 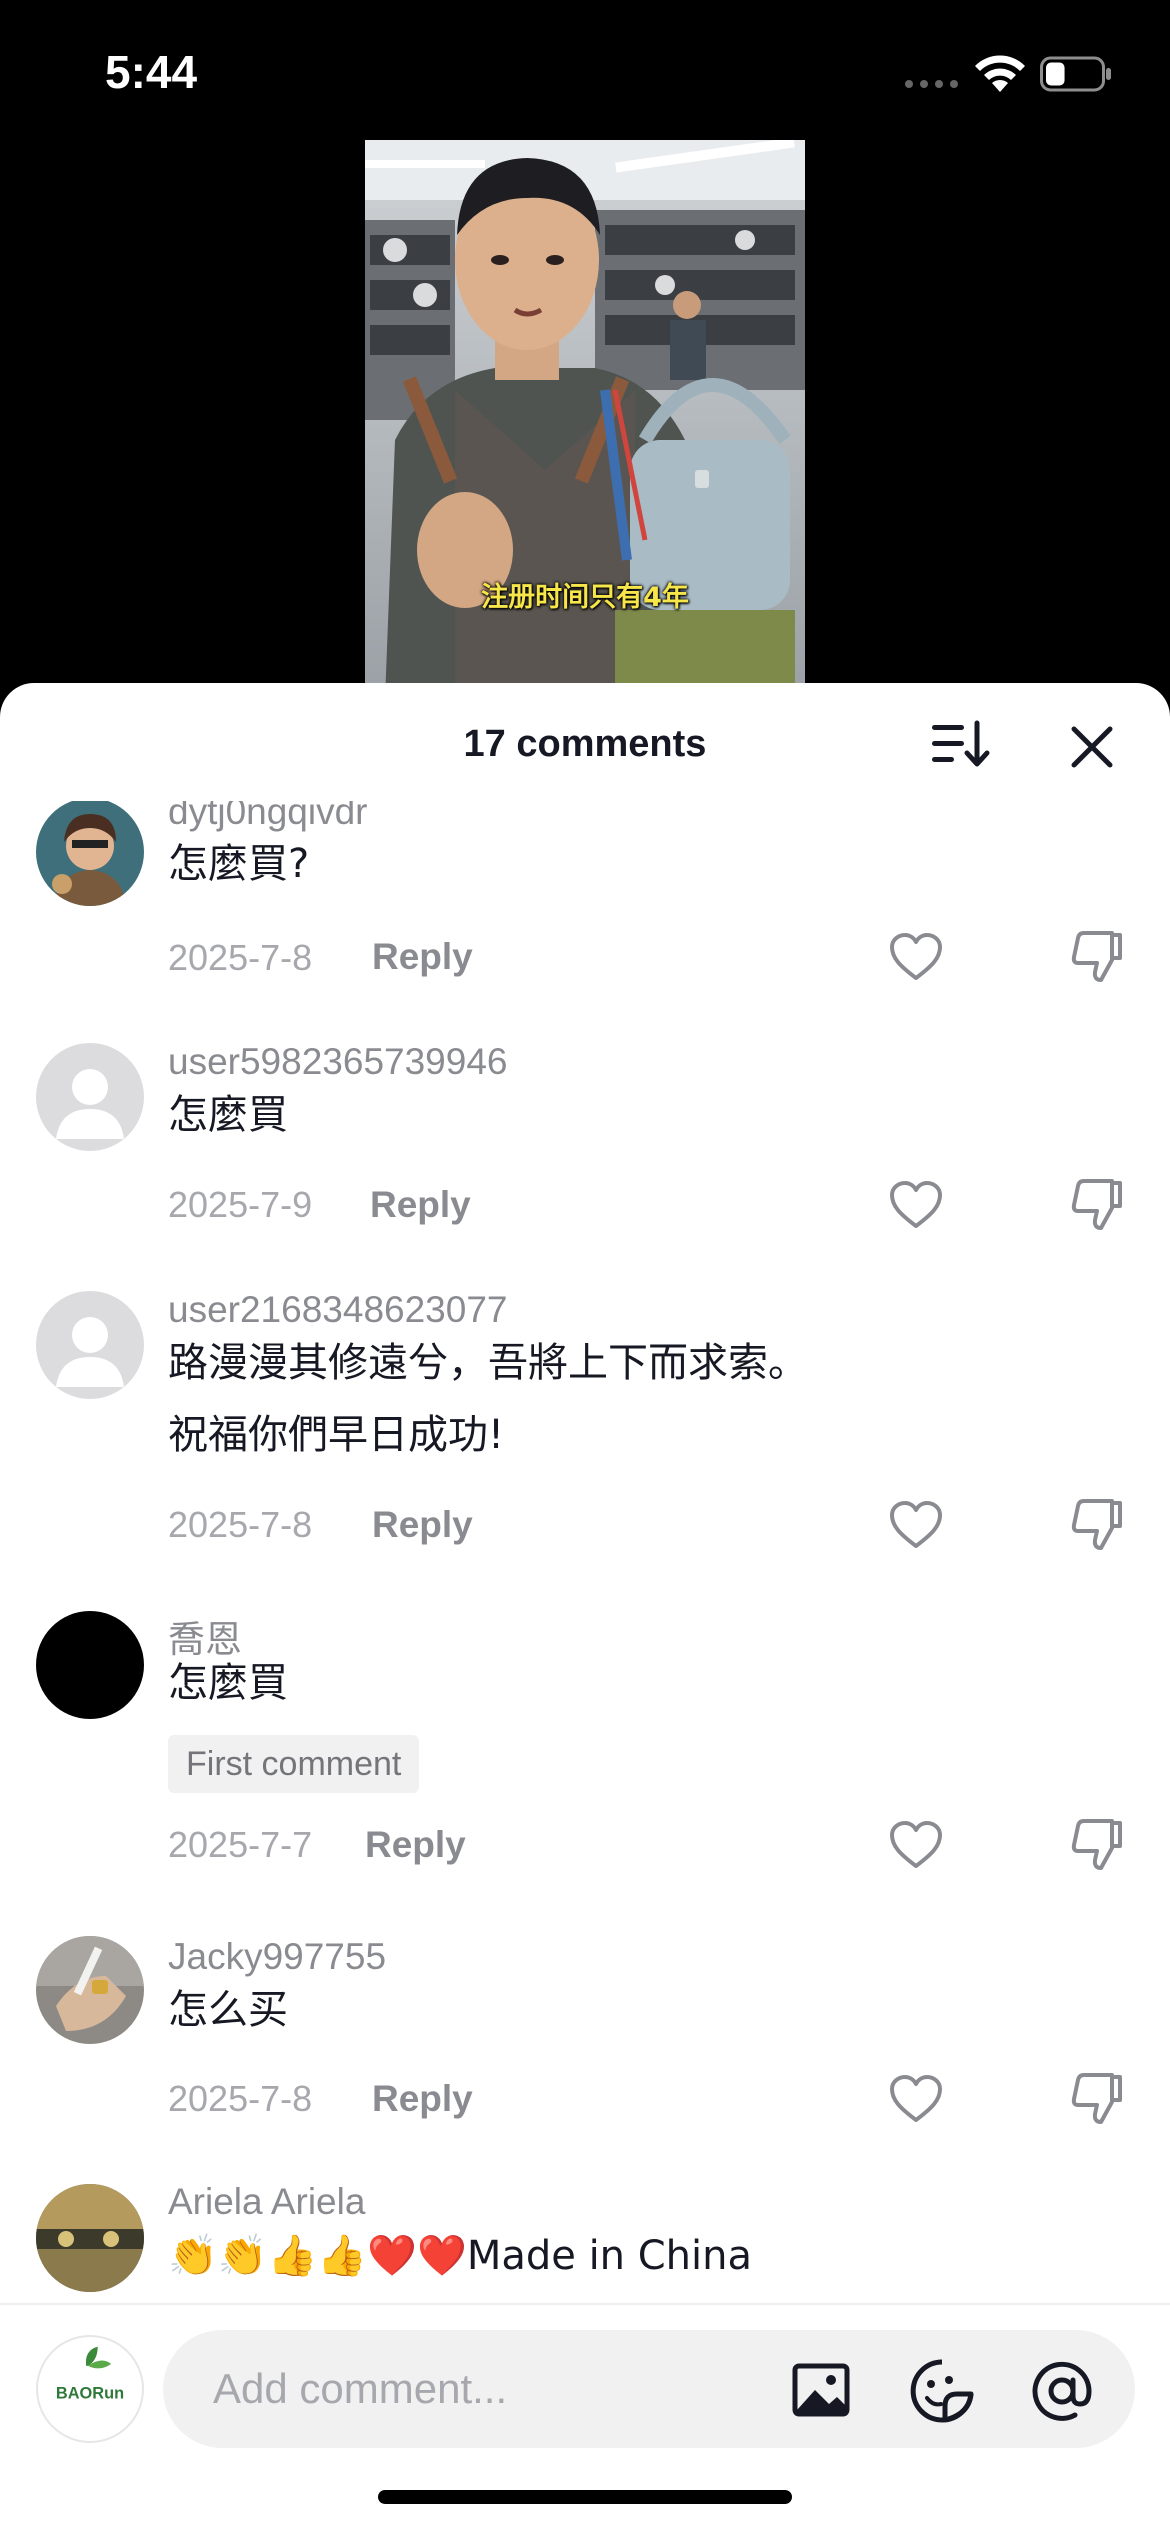 What do you see at coordinates (960, 745) in the screenshot?
I see `sort-icon` at bounding box center [960, 745].